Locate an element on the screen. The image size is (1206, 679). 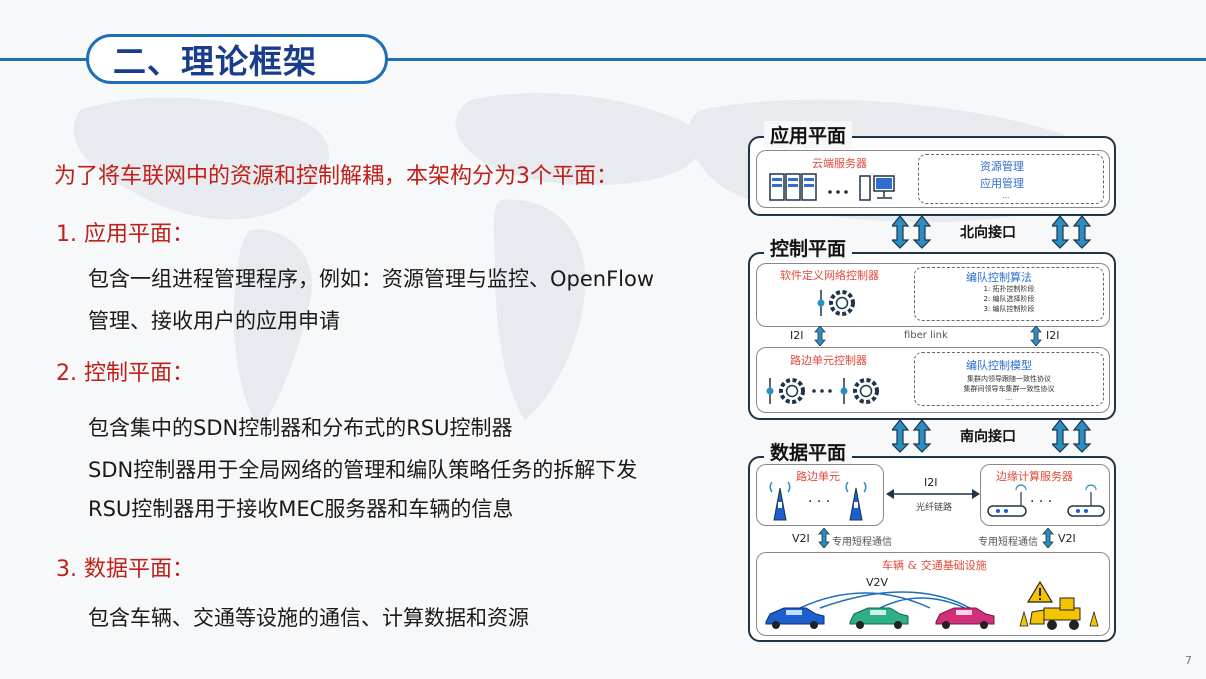
algo-title: 编队控制算法 is located at coordinates (999, 277).